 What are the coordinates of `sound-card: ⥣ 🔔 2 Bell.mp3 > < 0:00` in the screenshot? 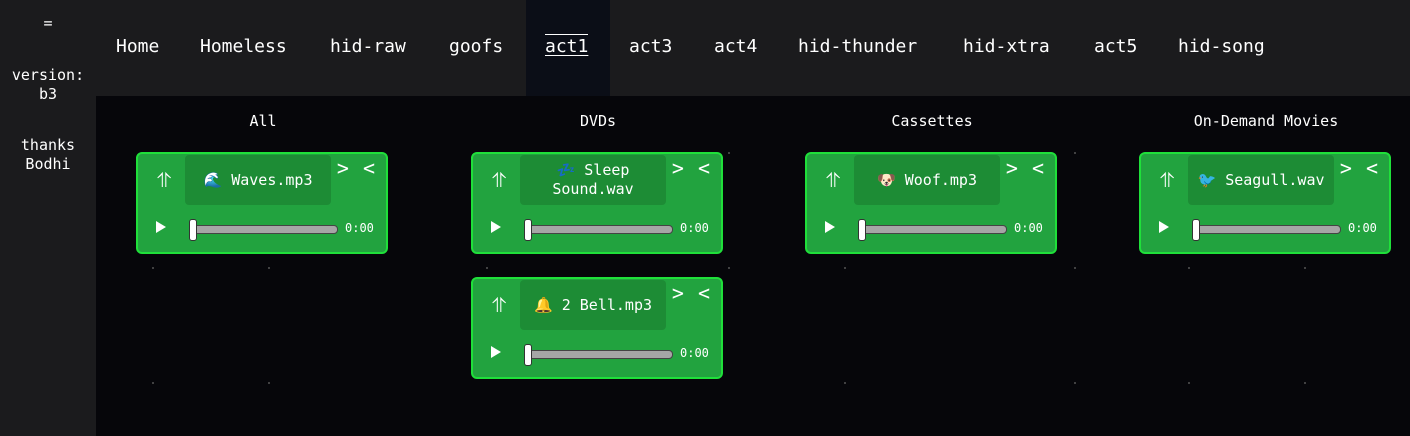 It's located at (597, 328).